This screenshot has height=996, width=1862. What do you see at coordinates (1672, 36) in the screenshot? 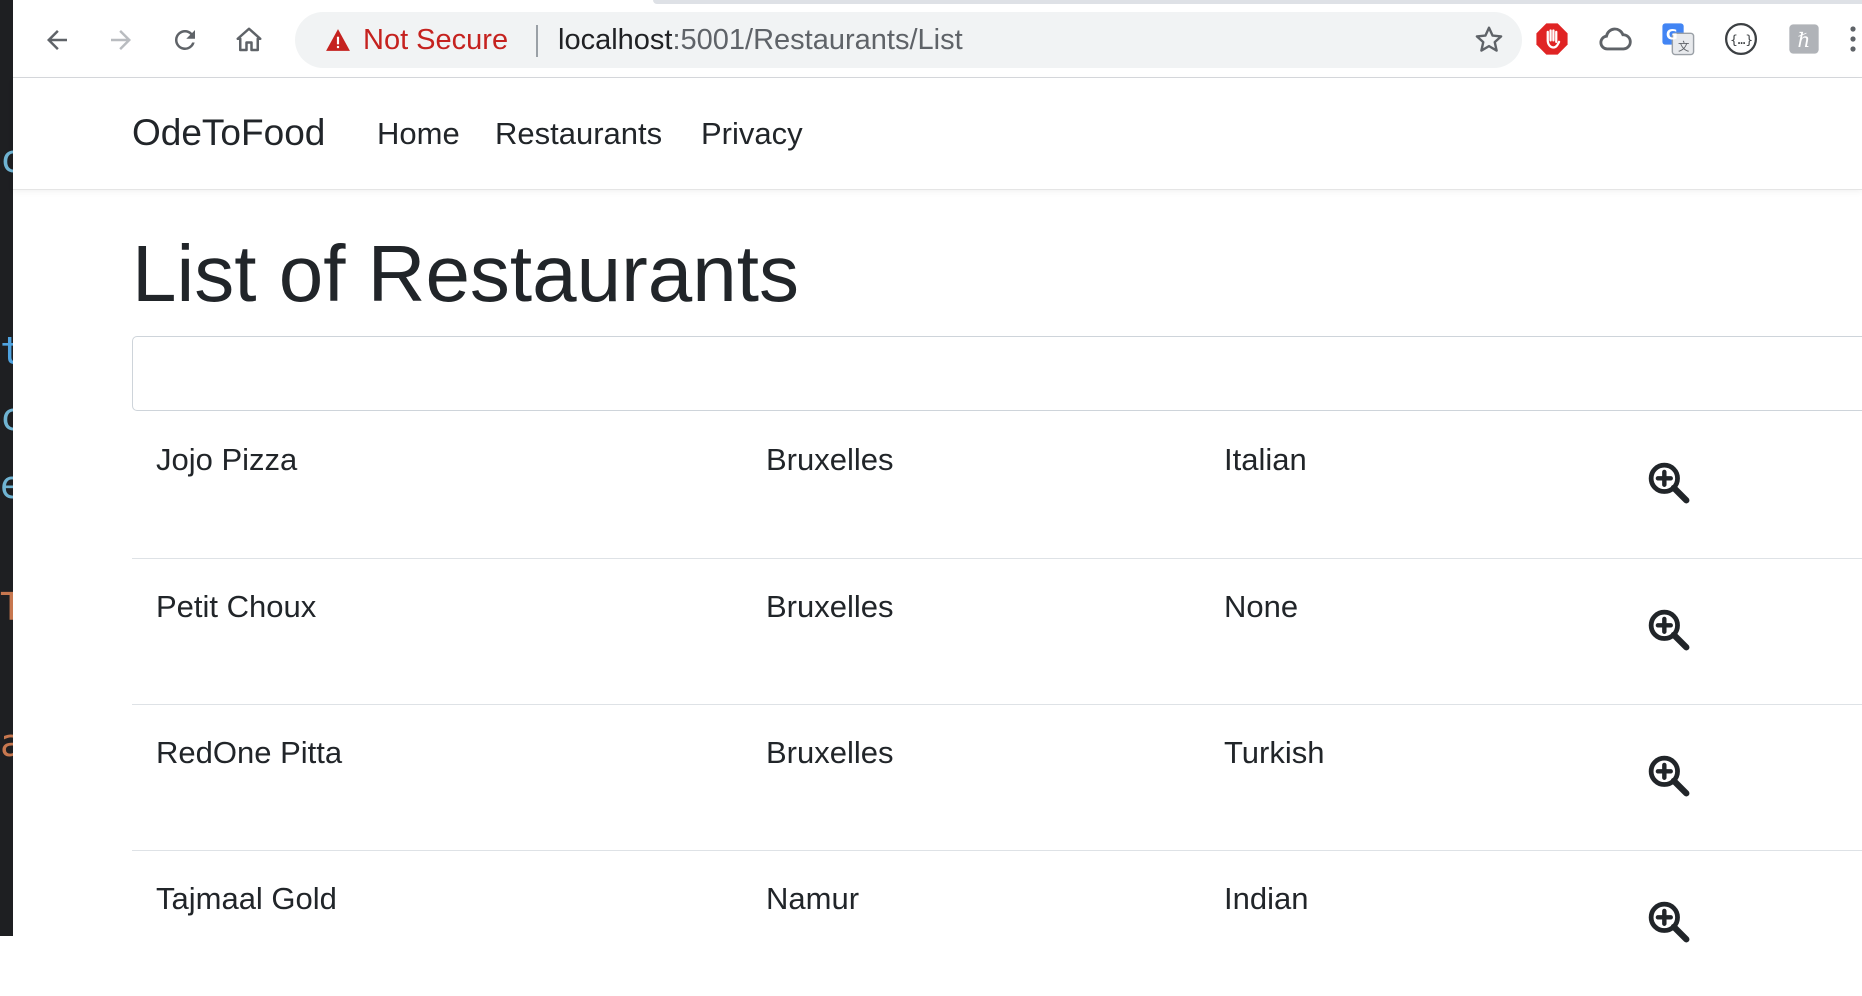
I see `svg-text: G` at bounding box center [1672, 36].